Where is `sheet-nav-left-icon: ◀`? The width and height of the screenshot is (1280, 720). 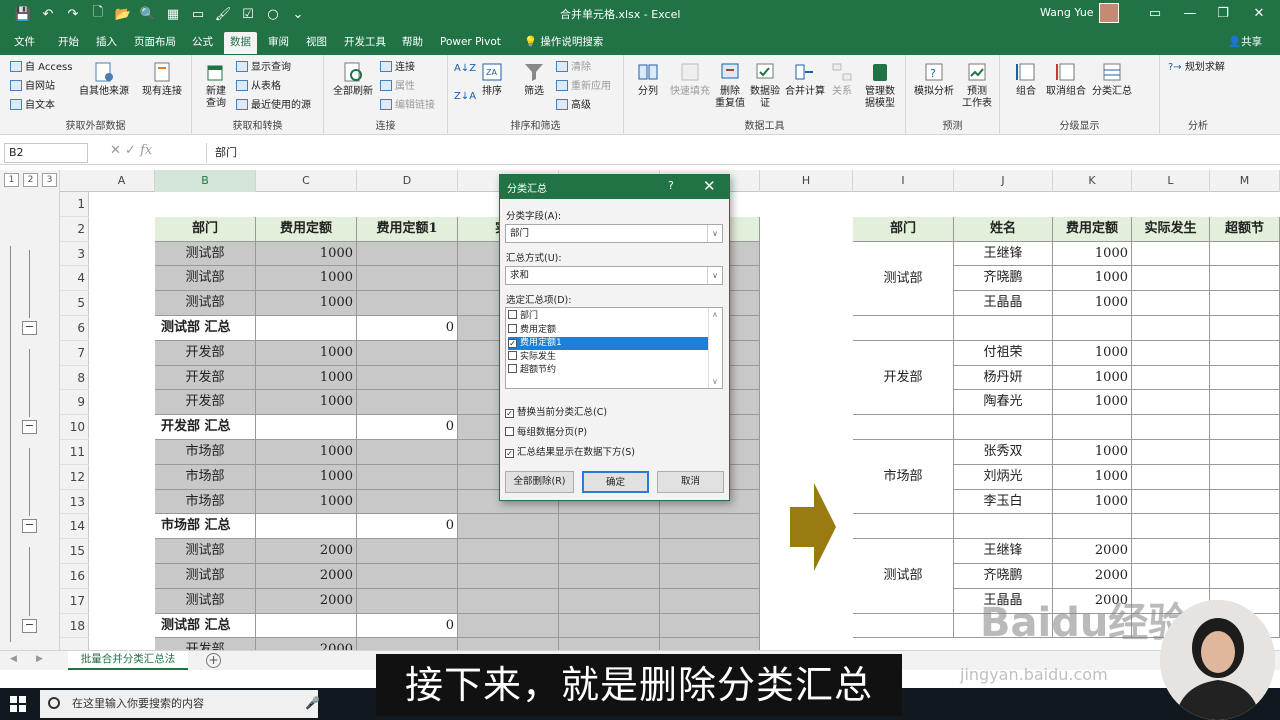
sheet-nav-left-icon: ◀ is located at coordinates (13, 659).